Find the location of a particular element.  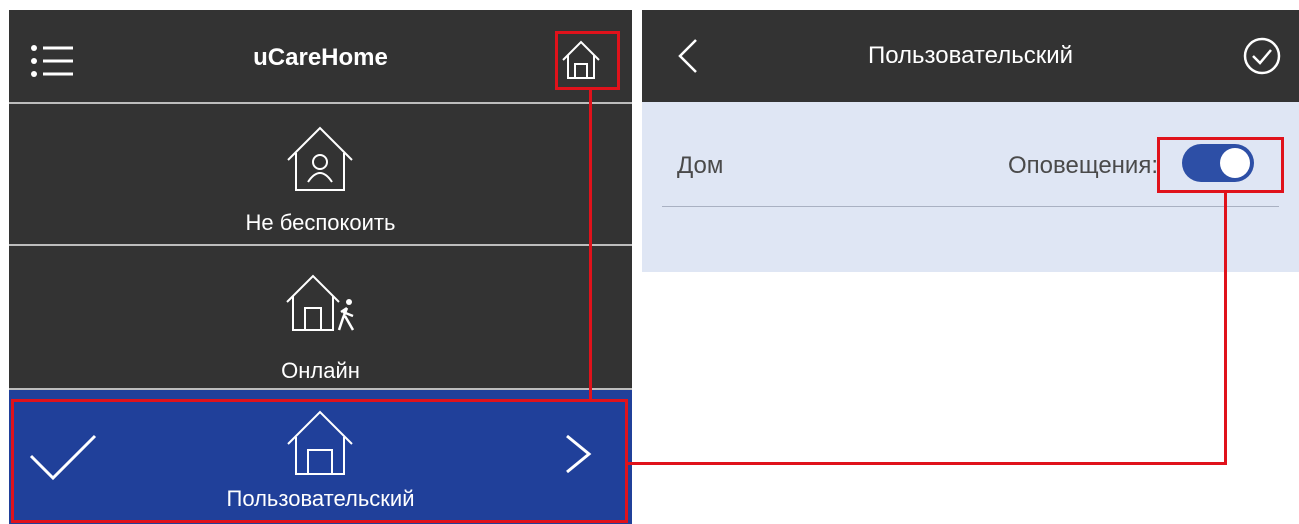

confirm-check-icon is located at coordinates (1262, 56).